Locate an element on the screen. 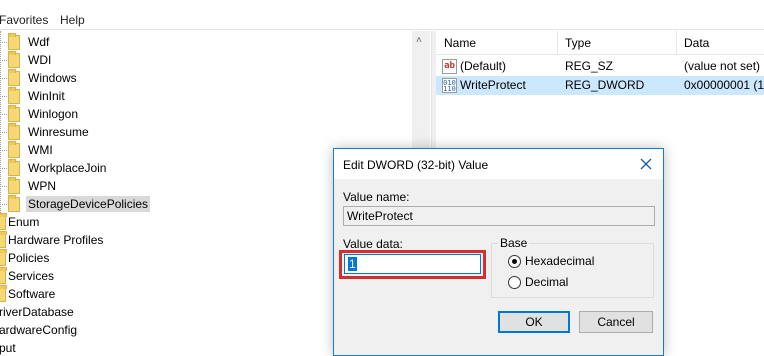 Image resolution: width=764 pixels, height=356 pixels. tree-node-wmi: WMI is located at coordinates (26, 149).